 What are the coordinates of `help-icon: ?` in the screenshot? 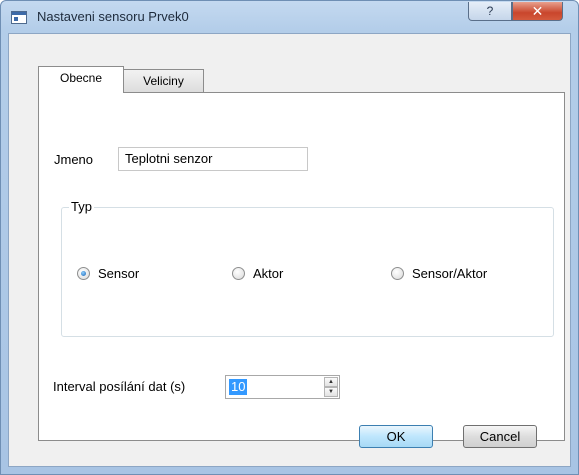 It's located at (490, 11).